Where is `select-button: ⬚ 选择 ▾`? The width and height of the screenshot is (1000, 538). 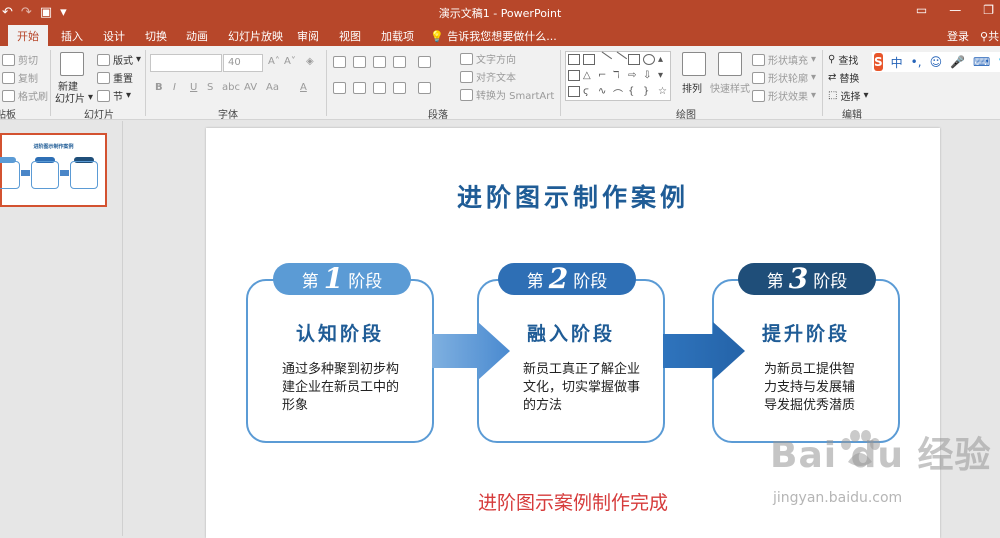 select-button: ⬚ 选择 ▾ is located at coordinates (848, 95).